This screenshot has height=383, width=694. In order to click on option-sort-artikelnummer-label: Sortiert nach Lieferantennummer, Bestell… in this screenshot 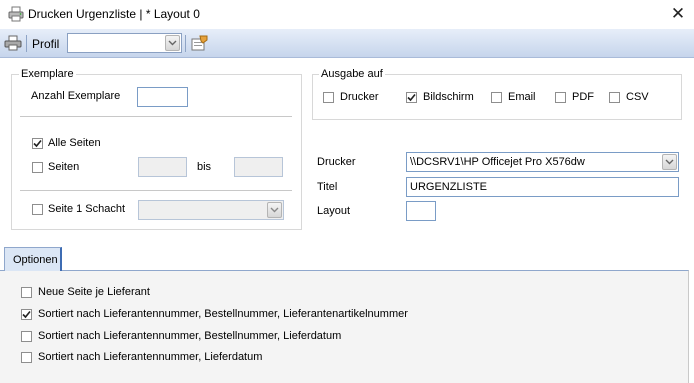, I will do `click(223, 314)`.